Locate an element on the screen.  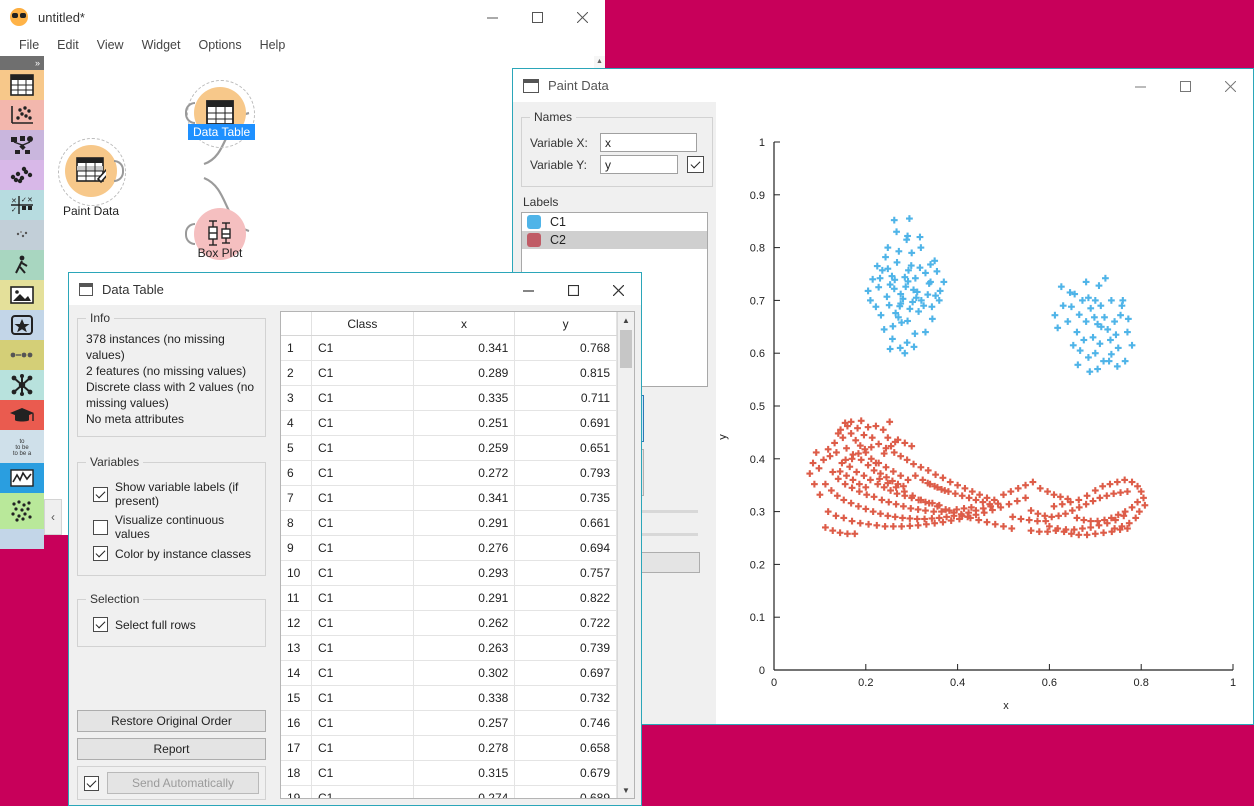
cell-x: 0.278 is located at coordinates (464, 748).